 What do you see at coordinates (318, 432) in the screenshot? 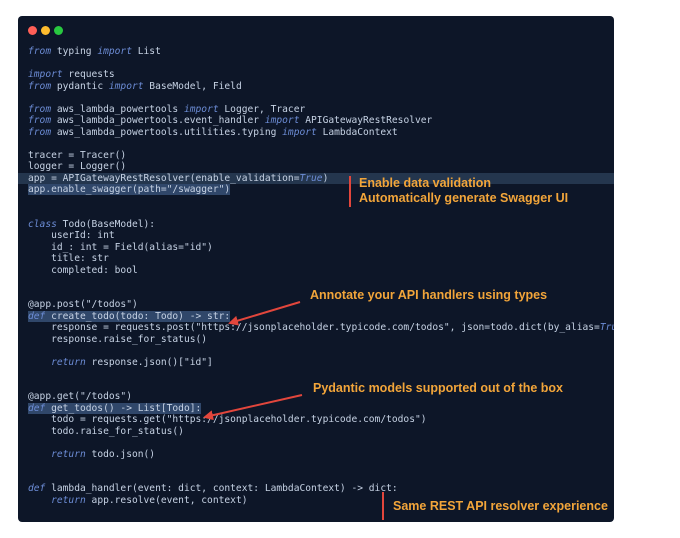
I see `code-line: todo.raise_for_status()` at bounding box center [318, 432].